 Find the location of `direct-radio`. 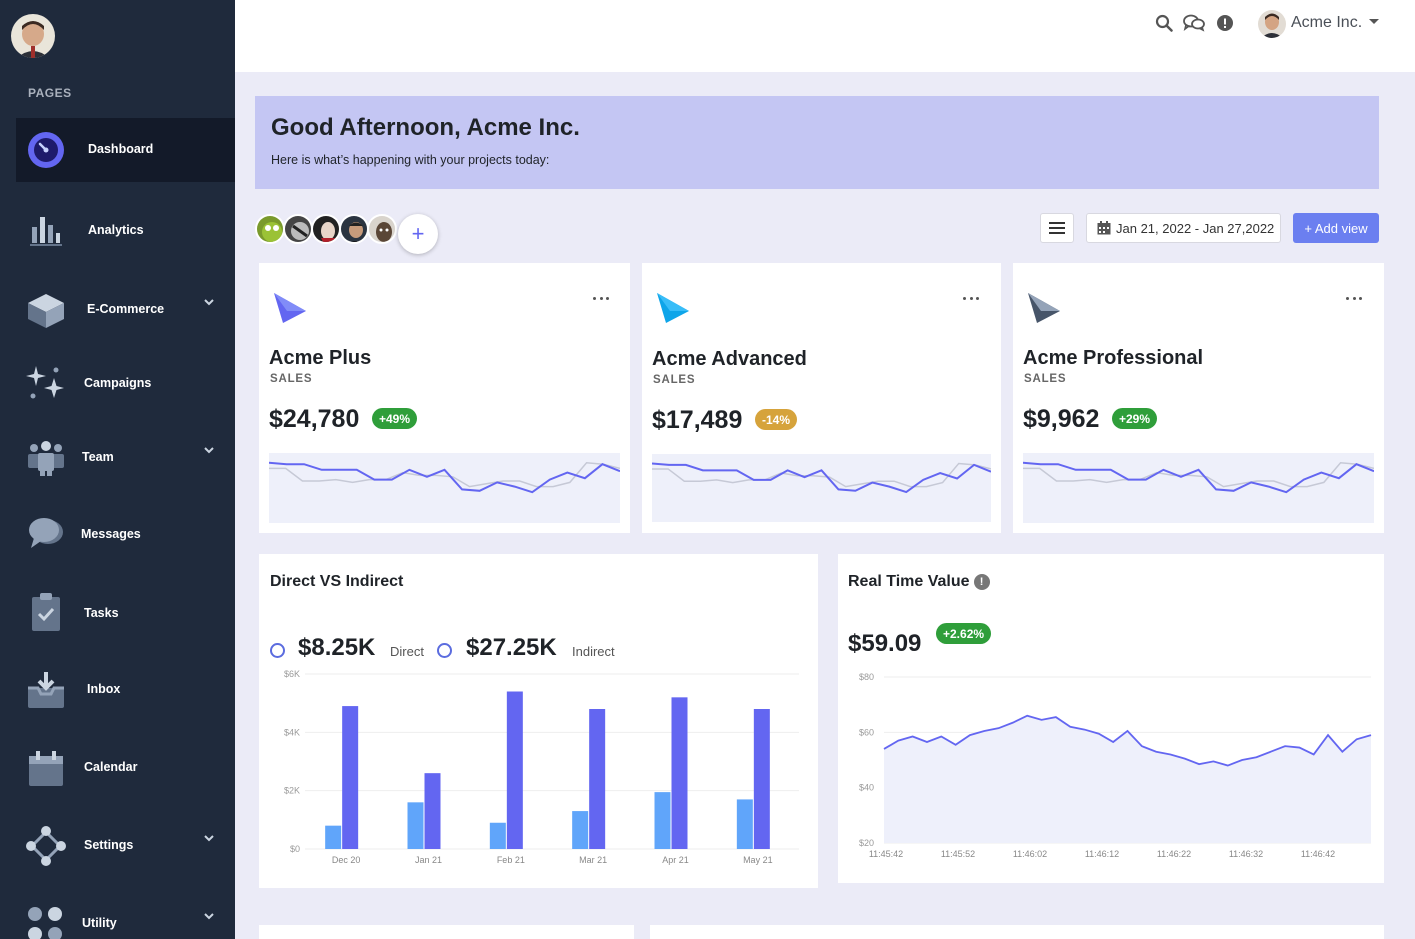

direct-radio is located at coordinates (277, 650).